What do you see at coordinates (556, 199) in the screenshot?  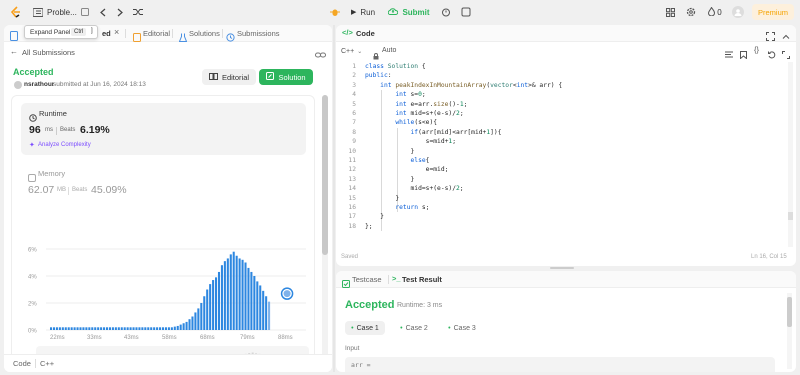 I see `code-line: 15 }` at bounding box center [556, 199].